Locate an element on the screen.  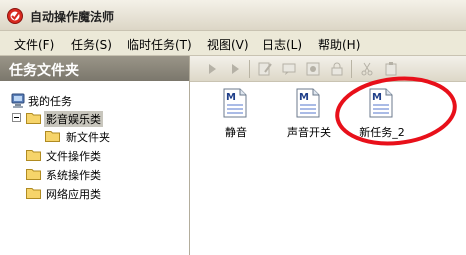
tree-item-sys-ops: 系统操作类 is located at coordinates (95, 174).